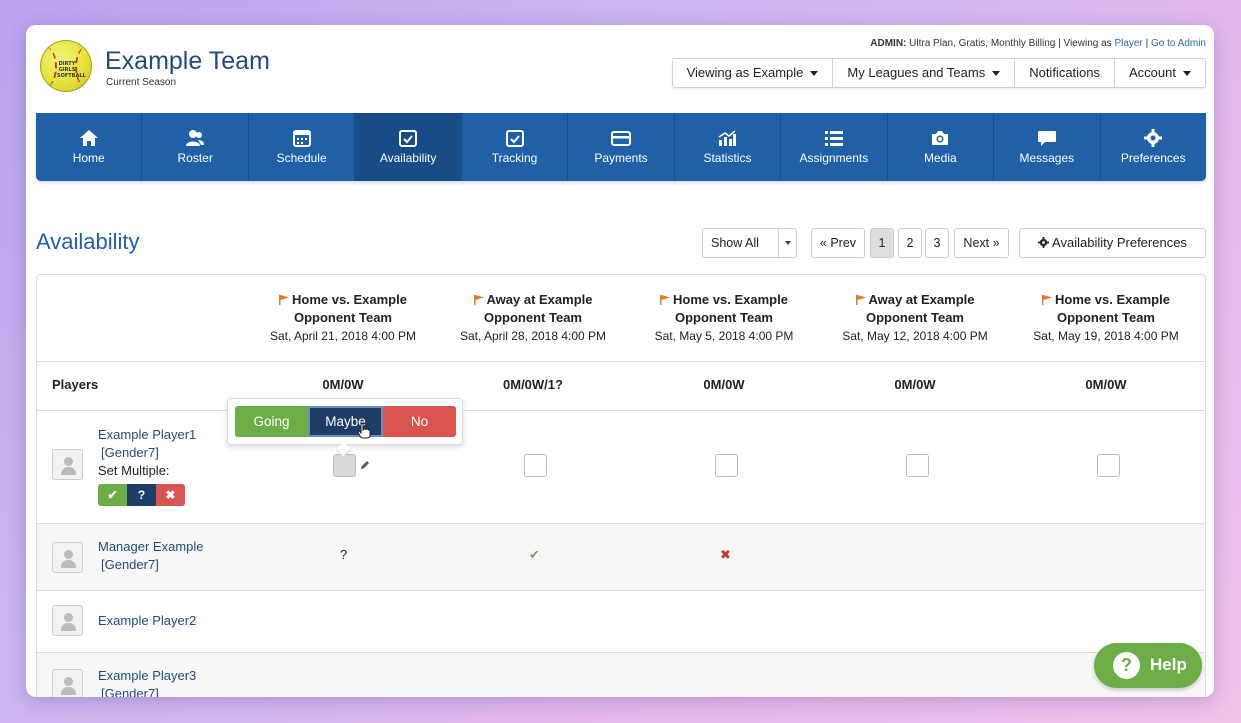  I want to click on availability-popup: Going Maybe No, so click(345, 421).